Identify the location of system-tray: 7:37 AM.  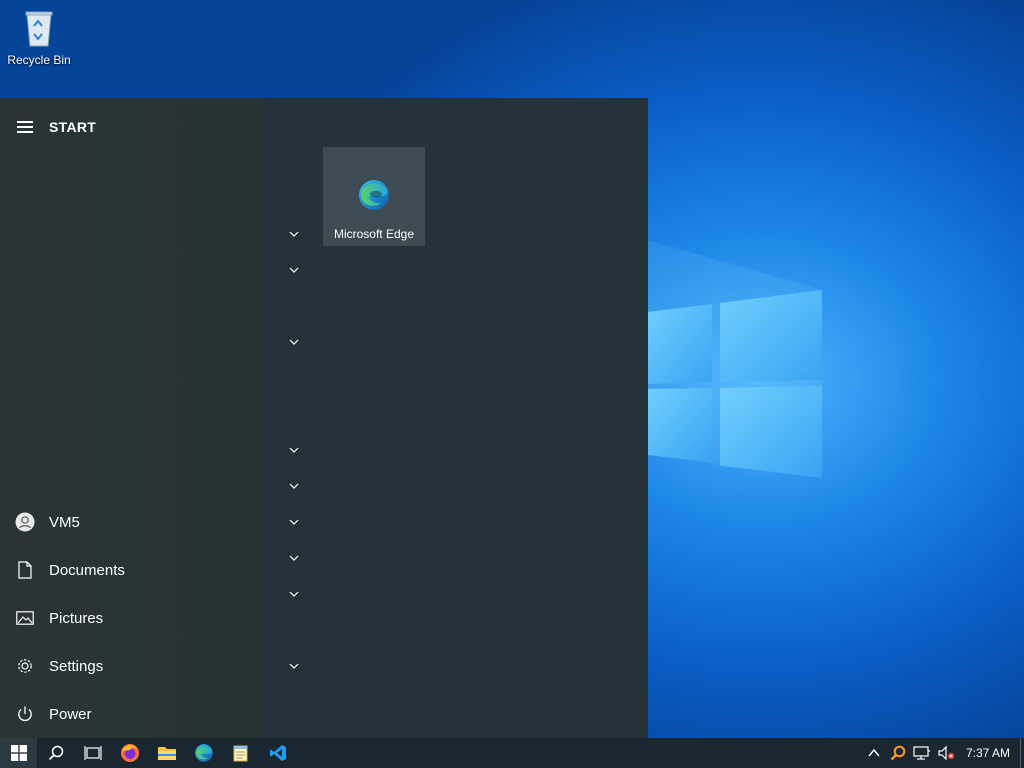
(943, 753).